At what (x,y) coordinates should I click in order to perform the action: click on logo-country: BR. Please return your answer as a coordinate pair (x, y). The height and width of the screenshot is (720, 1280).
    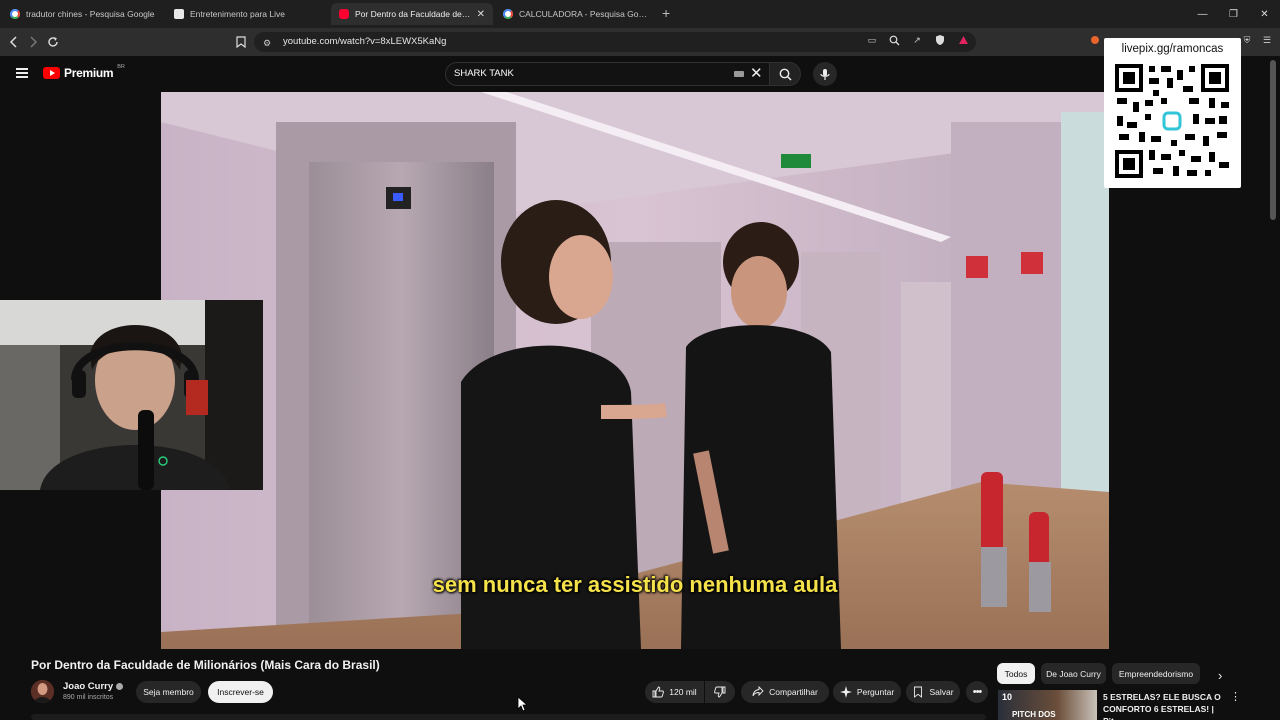
    Looking at the image, I should click on (121, 67).